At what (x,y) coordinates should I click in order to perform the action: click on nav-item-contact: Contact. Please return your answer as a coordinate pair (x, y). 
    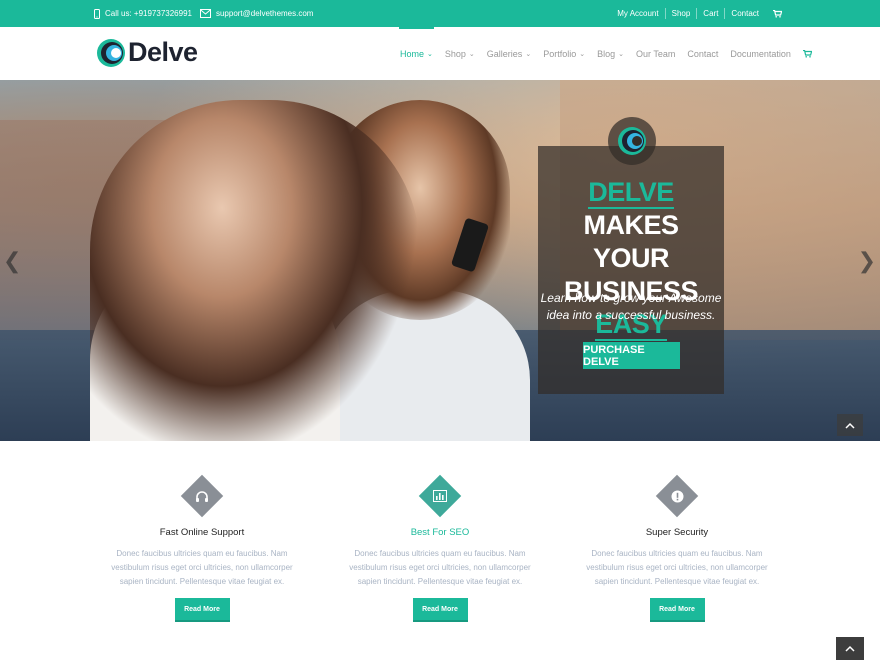
    Looking at the image, I should click on (702, 53).